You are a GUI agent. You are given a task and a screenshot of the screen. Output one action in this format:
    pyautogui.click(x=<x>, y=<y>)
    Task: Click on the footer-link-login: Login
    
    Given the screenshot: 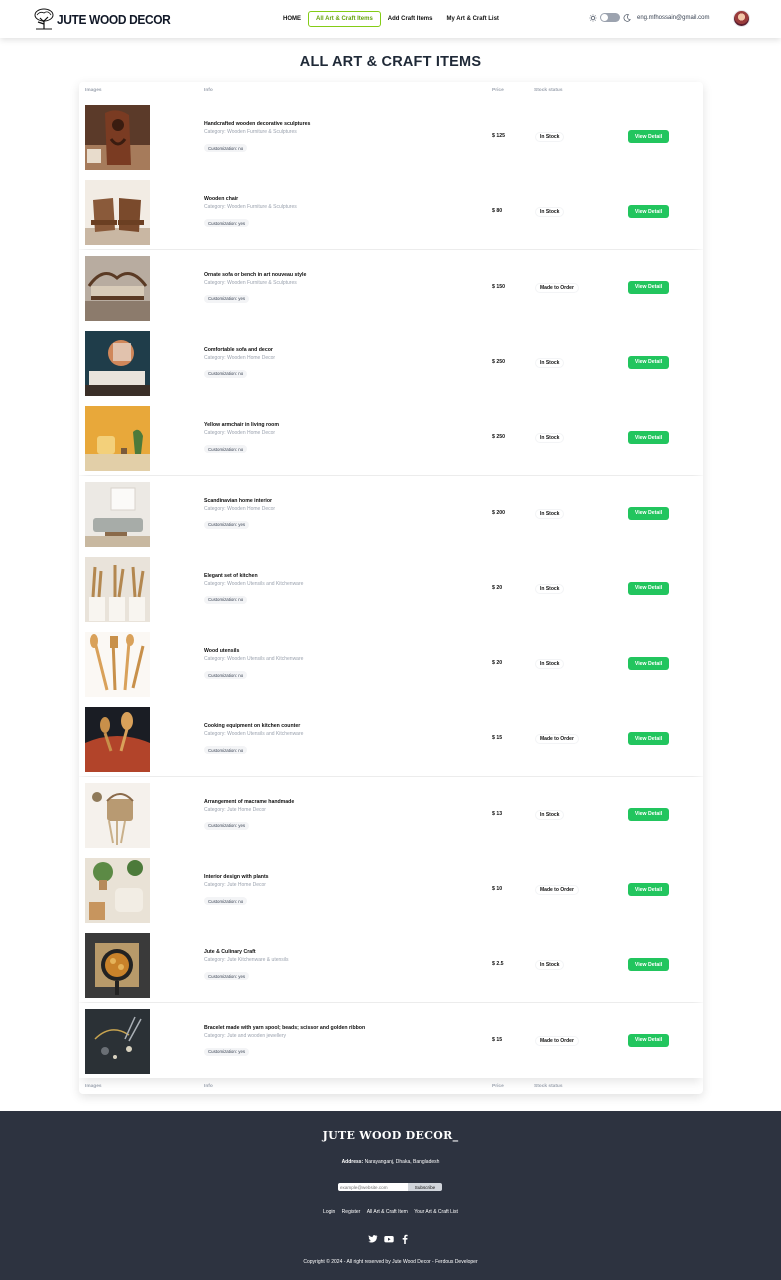 What is the action you would take?
    pyautogui.click(x=329, y=1212)
    